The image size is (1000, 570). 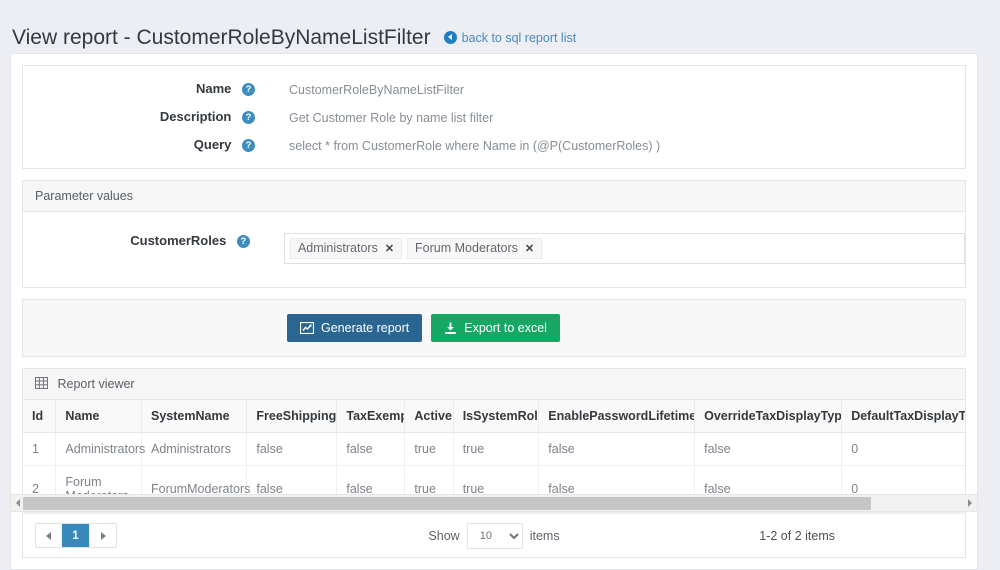 What do you see at coordinates (494, 384) in the screenshot?
I see `report-viewer-panel-title: Report viewer` at bounding box center [494, 384].